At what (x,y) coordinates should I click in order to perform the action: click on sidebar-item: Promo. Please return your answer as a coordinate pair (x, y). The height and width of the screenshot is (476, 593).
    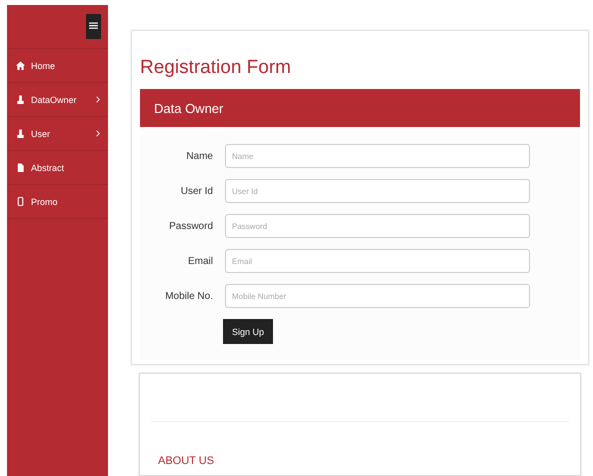
    Looking at the image, I should click on (57, 202).